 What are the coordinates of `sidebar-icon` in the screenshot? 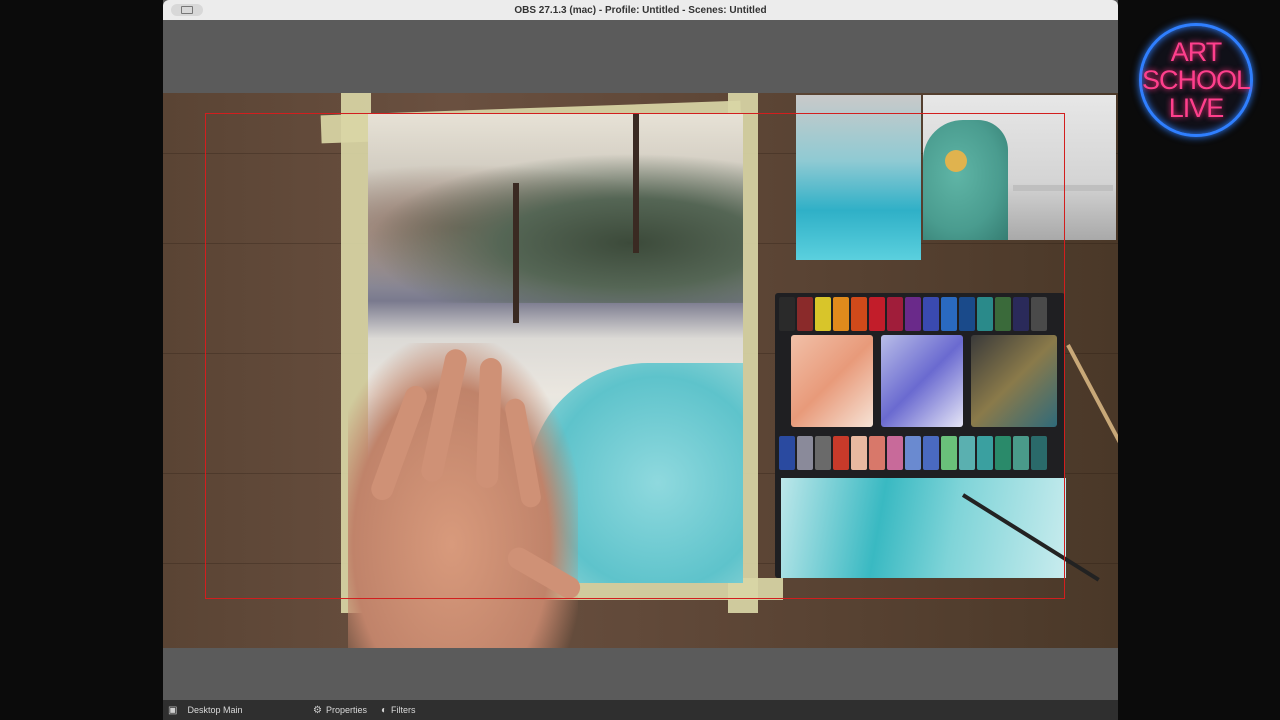 It's located at (187, 10).